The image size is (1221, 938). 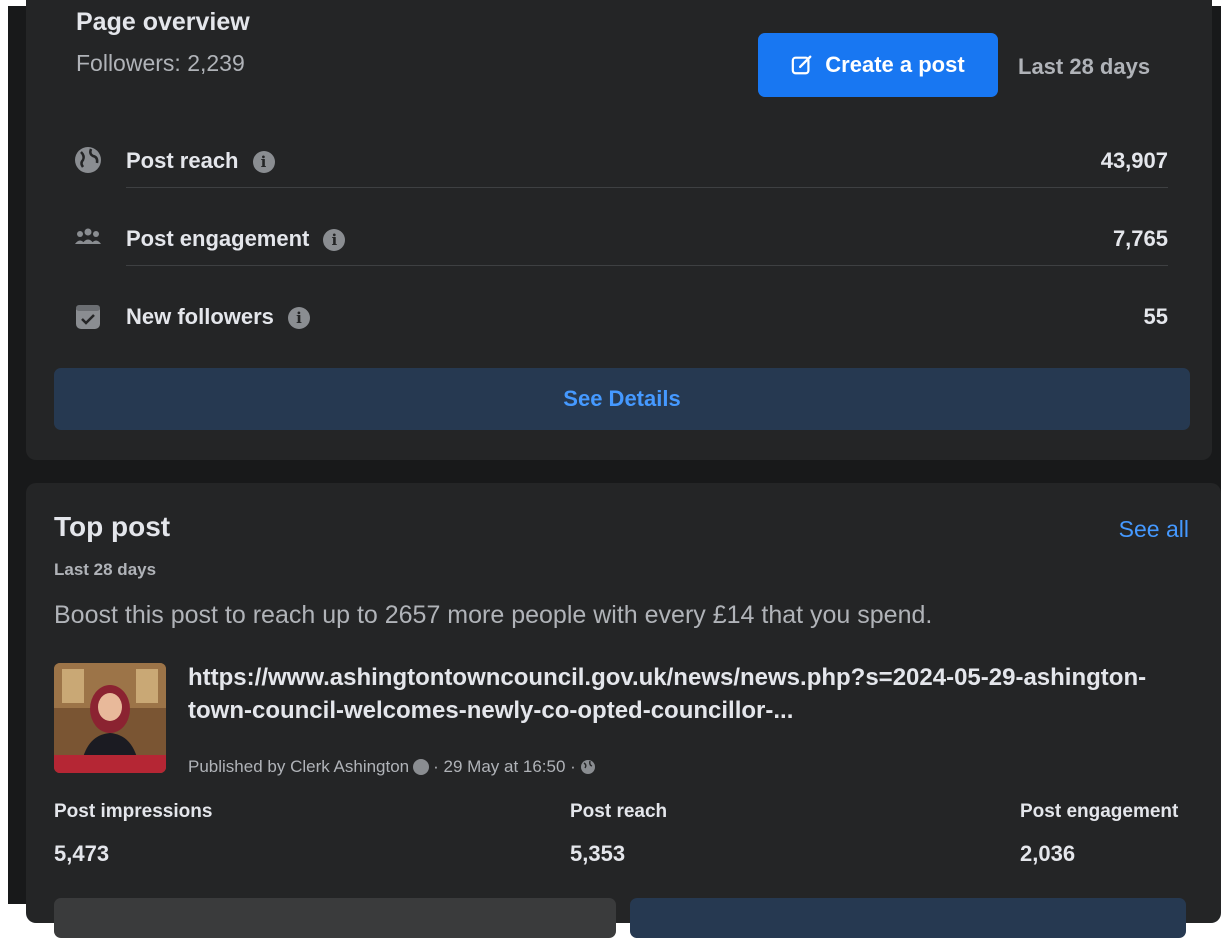 What do you see at coordinates (598, 853) in the screenshot?
I see `stat-value: 5,353` at bounding box center [598, 853].